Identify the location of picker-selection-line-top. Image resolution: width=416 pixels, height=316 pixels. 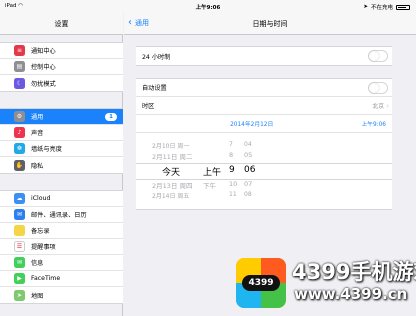
(264, 163).